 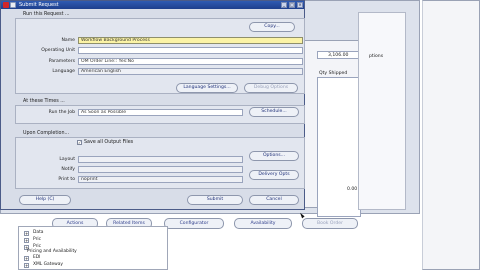 I want to click on background-side-panel: ptions, so click(x=382, y=111).